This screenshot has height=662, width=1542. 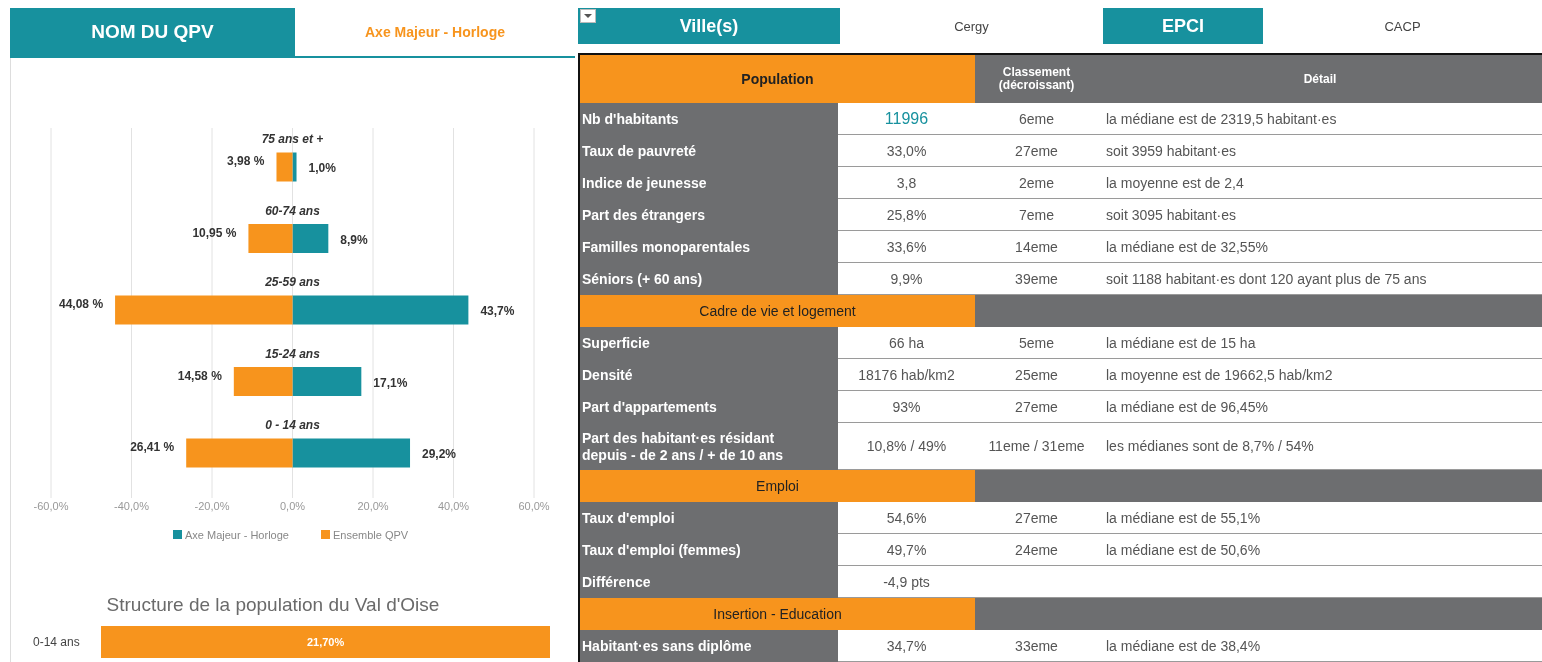 What do you see at coordinates (326, 642) in the screenshot?
I see `bar: 21,70%` at bounding box center [326, 642].